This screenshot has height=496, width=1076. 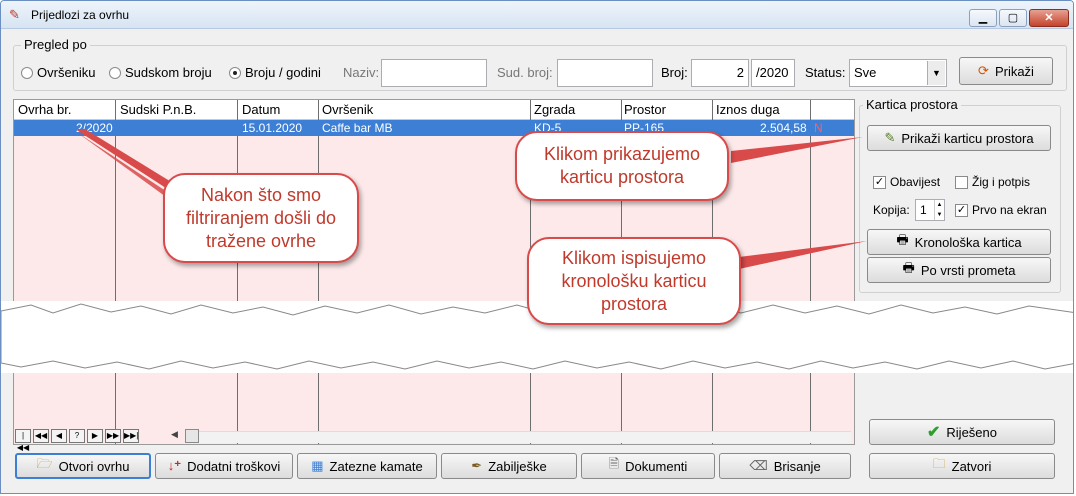 I want to click on dokumenti-button: 🗎 Dokumenti, so click(x=648, y=466).